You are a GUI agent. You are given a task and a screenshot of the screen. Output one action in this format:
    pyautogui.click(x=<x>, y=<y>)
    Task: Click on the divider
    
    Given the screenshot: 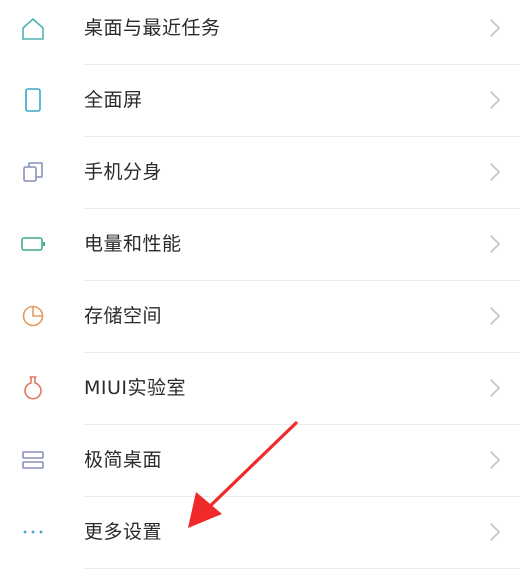 What is the action you would take?
    pyautogui.click(x=302, y=568)
    